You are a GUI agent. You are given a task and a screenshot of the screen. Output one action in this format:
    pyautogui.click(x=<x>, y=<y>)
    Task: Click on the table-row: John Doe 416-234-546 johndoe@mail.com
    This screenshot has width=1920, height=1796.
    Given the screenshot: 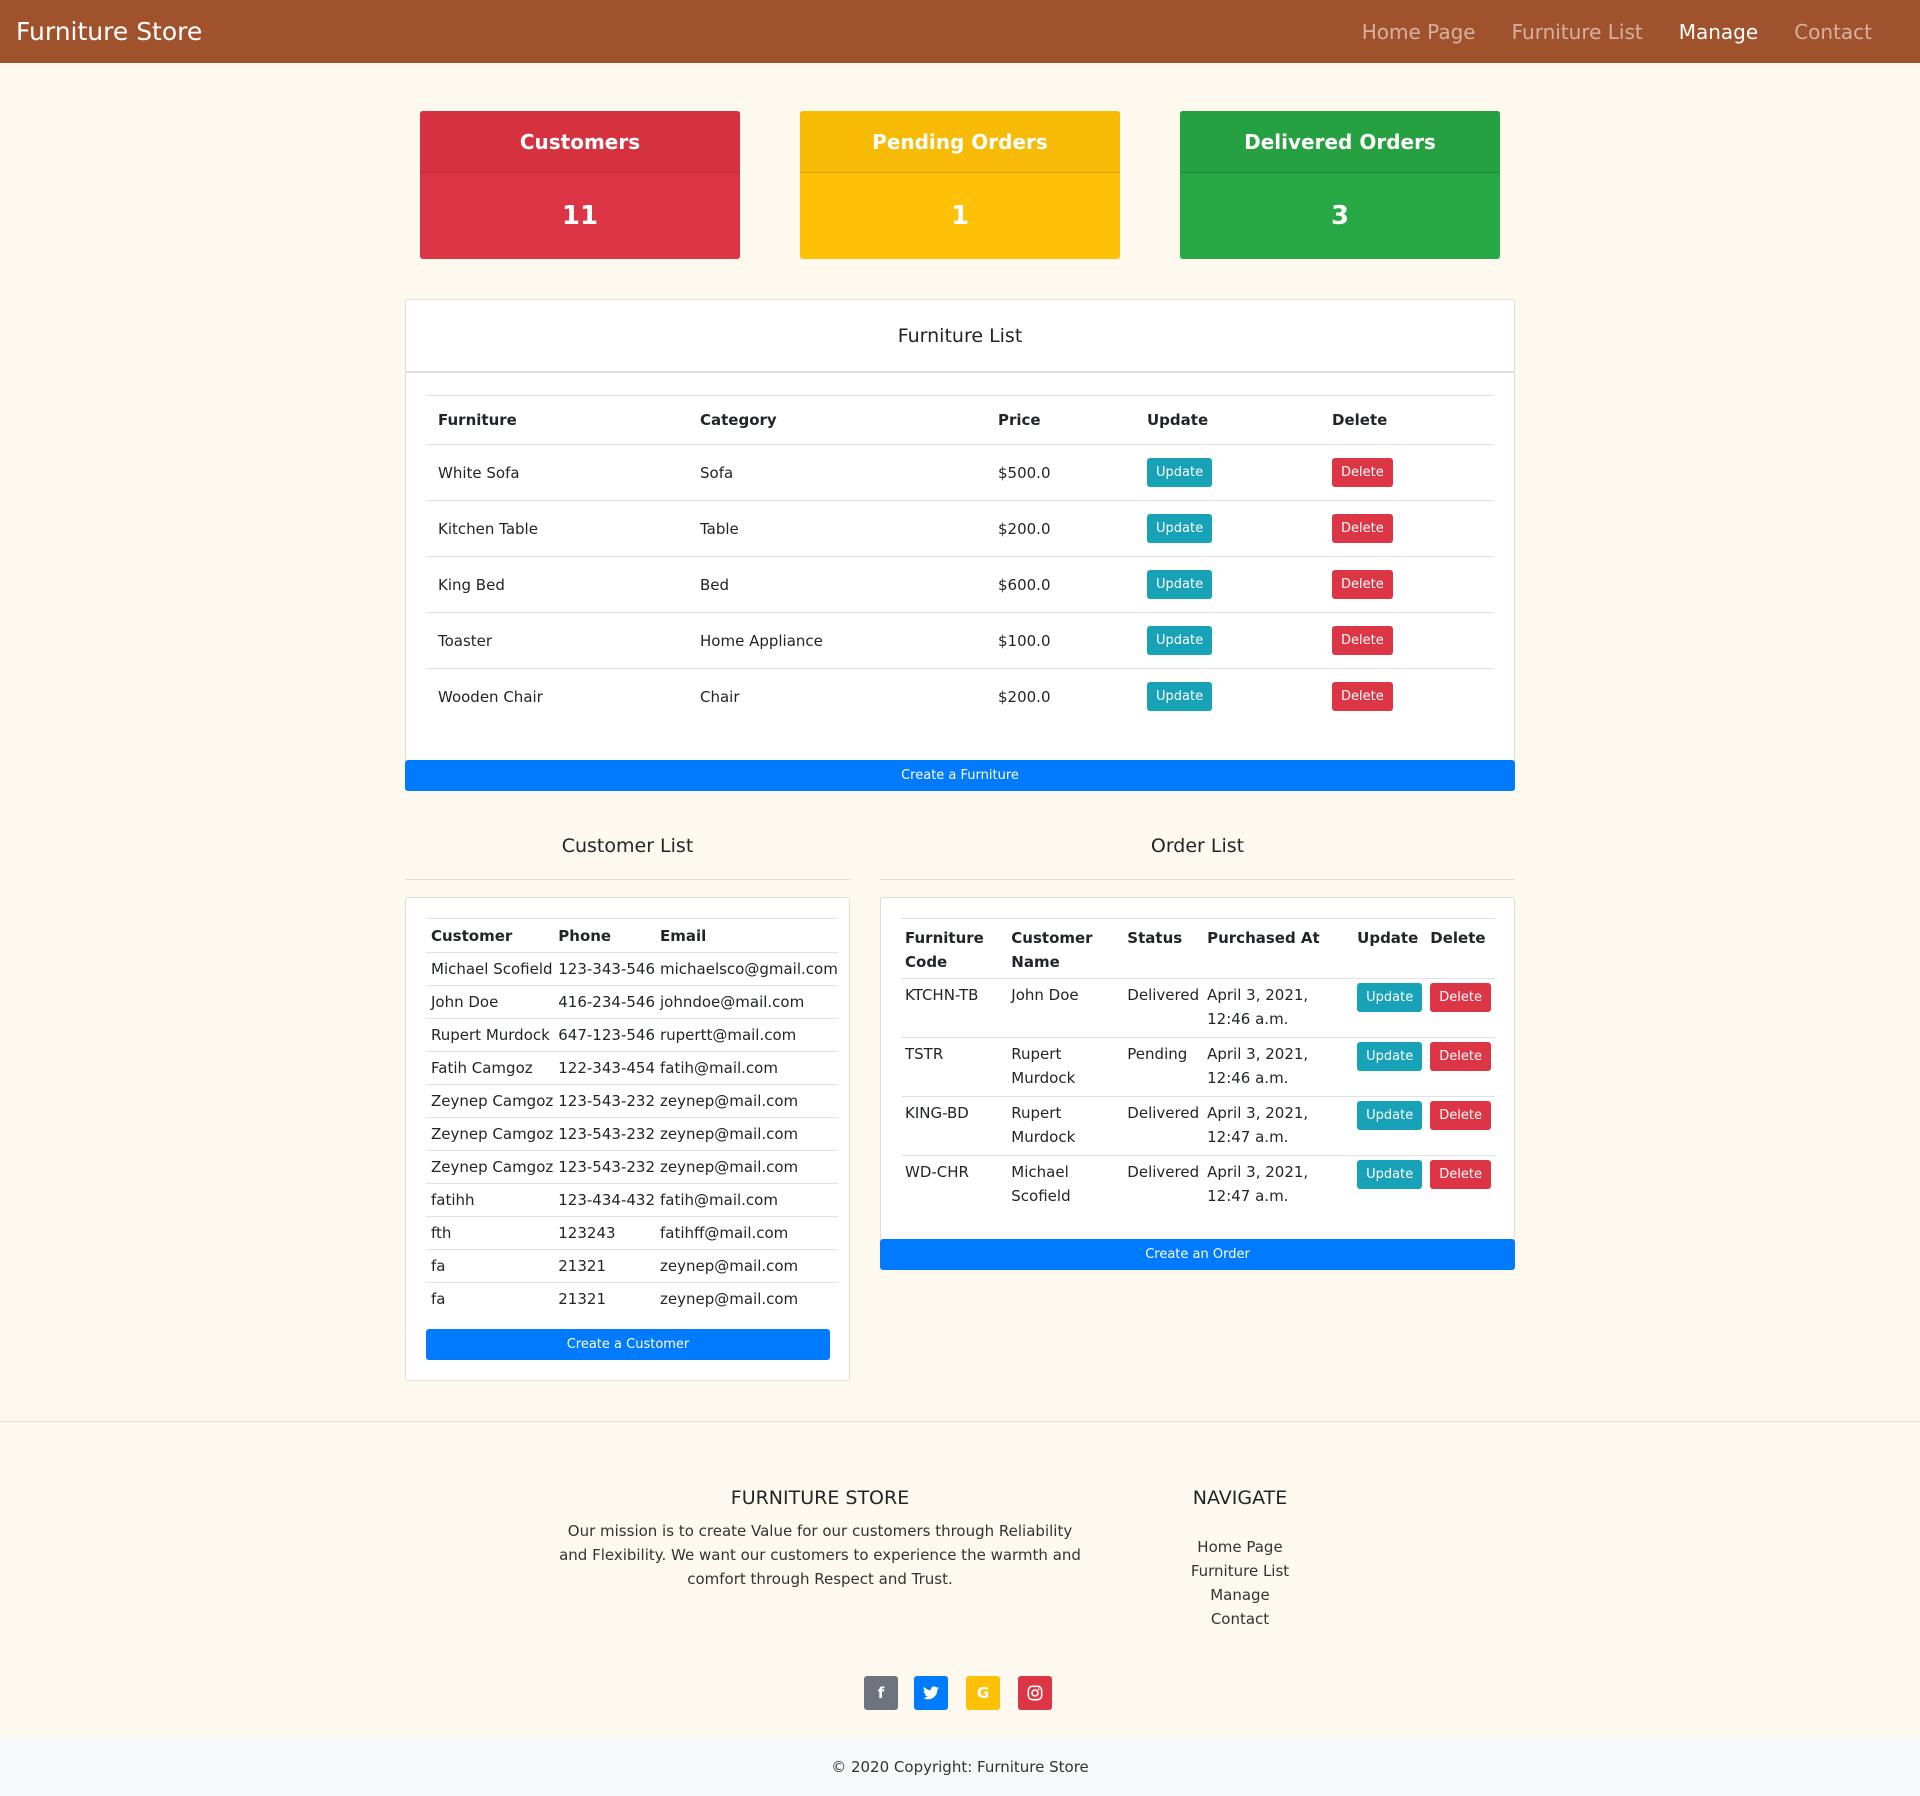 What is the action you would take?
    pyautogui.click(x=632, y=1002)
    